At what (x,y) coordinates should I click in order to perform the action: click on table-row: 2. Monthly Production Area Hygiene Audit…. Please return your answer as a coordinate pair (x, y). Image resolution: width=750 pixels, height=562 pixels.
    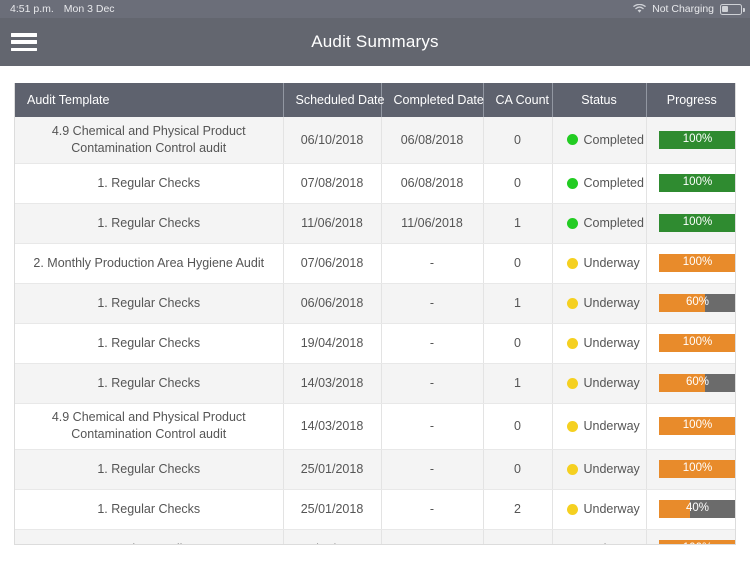
    Looking at the image, I should click on (375, 263).